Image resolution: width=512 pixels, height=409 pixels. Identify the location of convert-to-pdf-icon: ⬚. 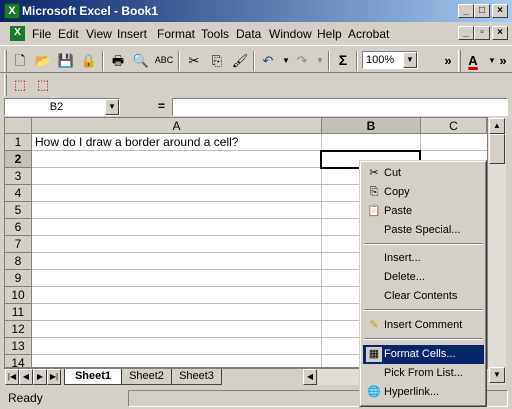
(20, 85).